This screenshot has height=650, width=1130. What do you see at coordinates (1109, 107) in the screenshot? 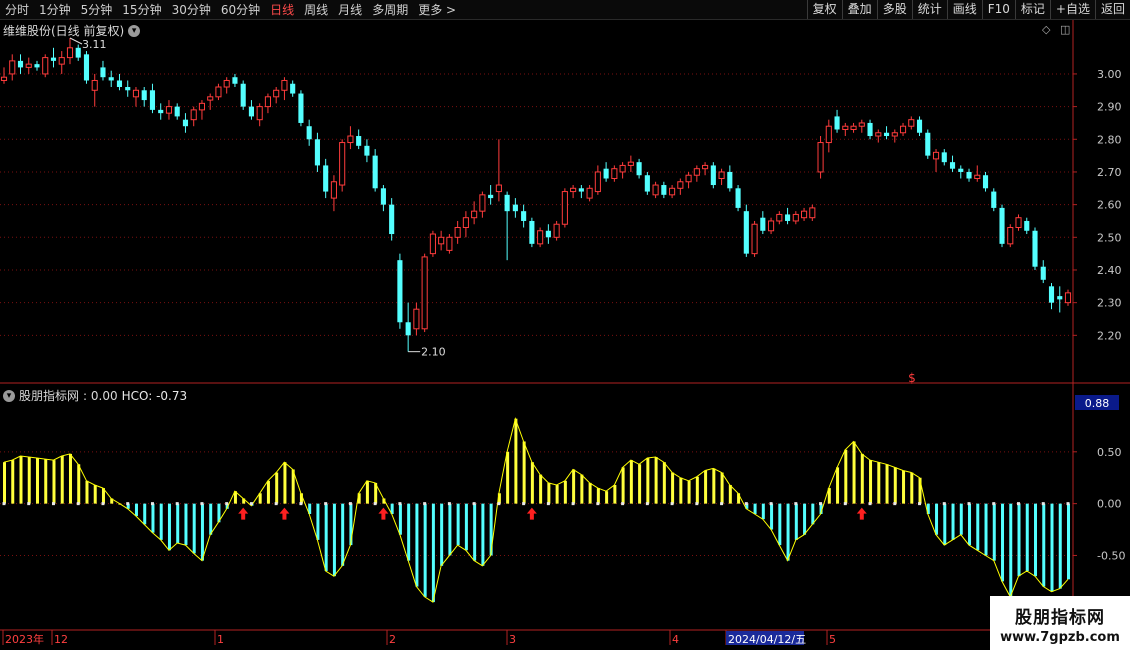
I see `price-tick-label: 2.90` at bounding box center [1109, 107].